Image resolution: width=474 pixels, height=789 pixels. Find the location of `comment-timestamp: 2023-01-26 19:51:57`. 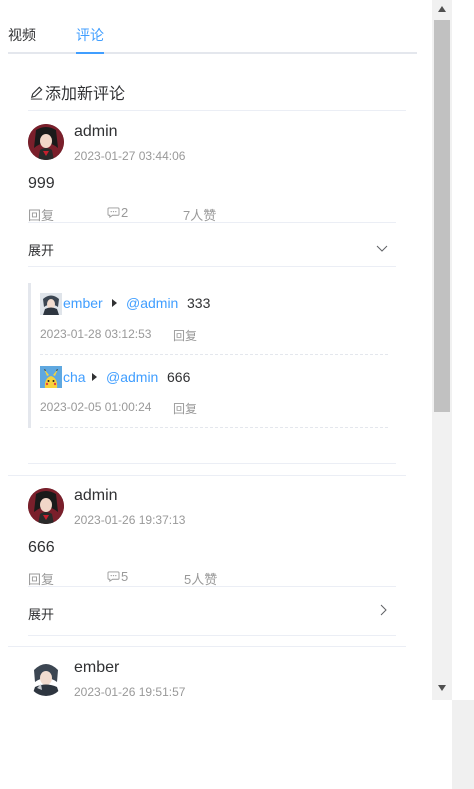

comment-timestamp: 2023-01-26 19:51:57 is located at coordinates (130, 692).